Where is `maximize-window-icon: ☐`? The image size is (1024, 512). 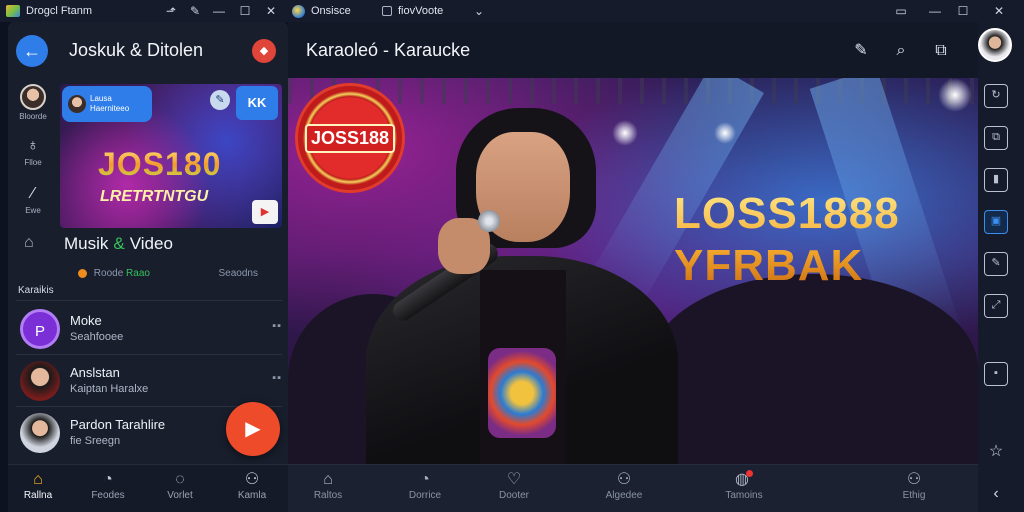
maximize-window-icon: ☐ is located at coordinates (963, 11).